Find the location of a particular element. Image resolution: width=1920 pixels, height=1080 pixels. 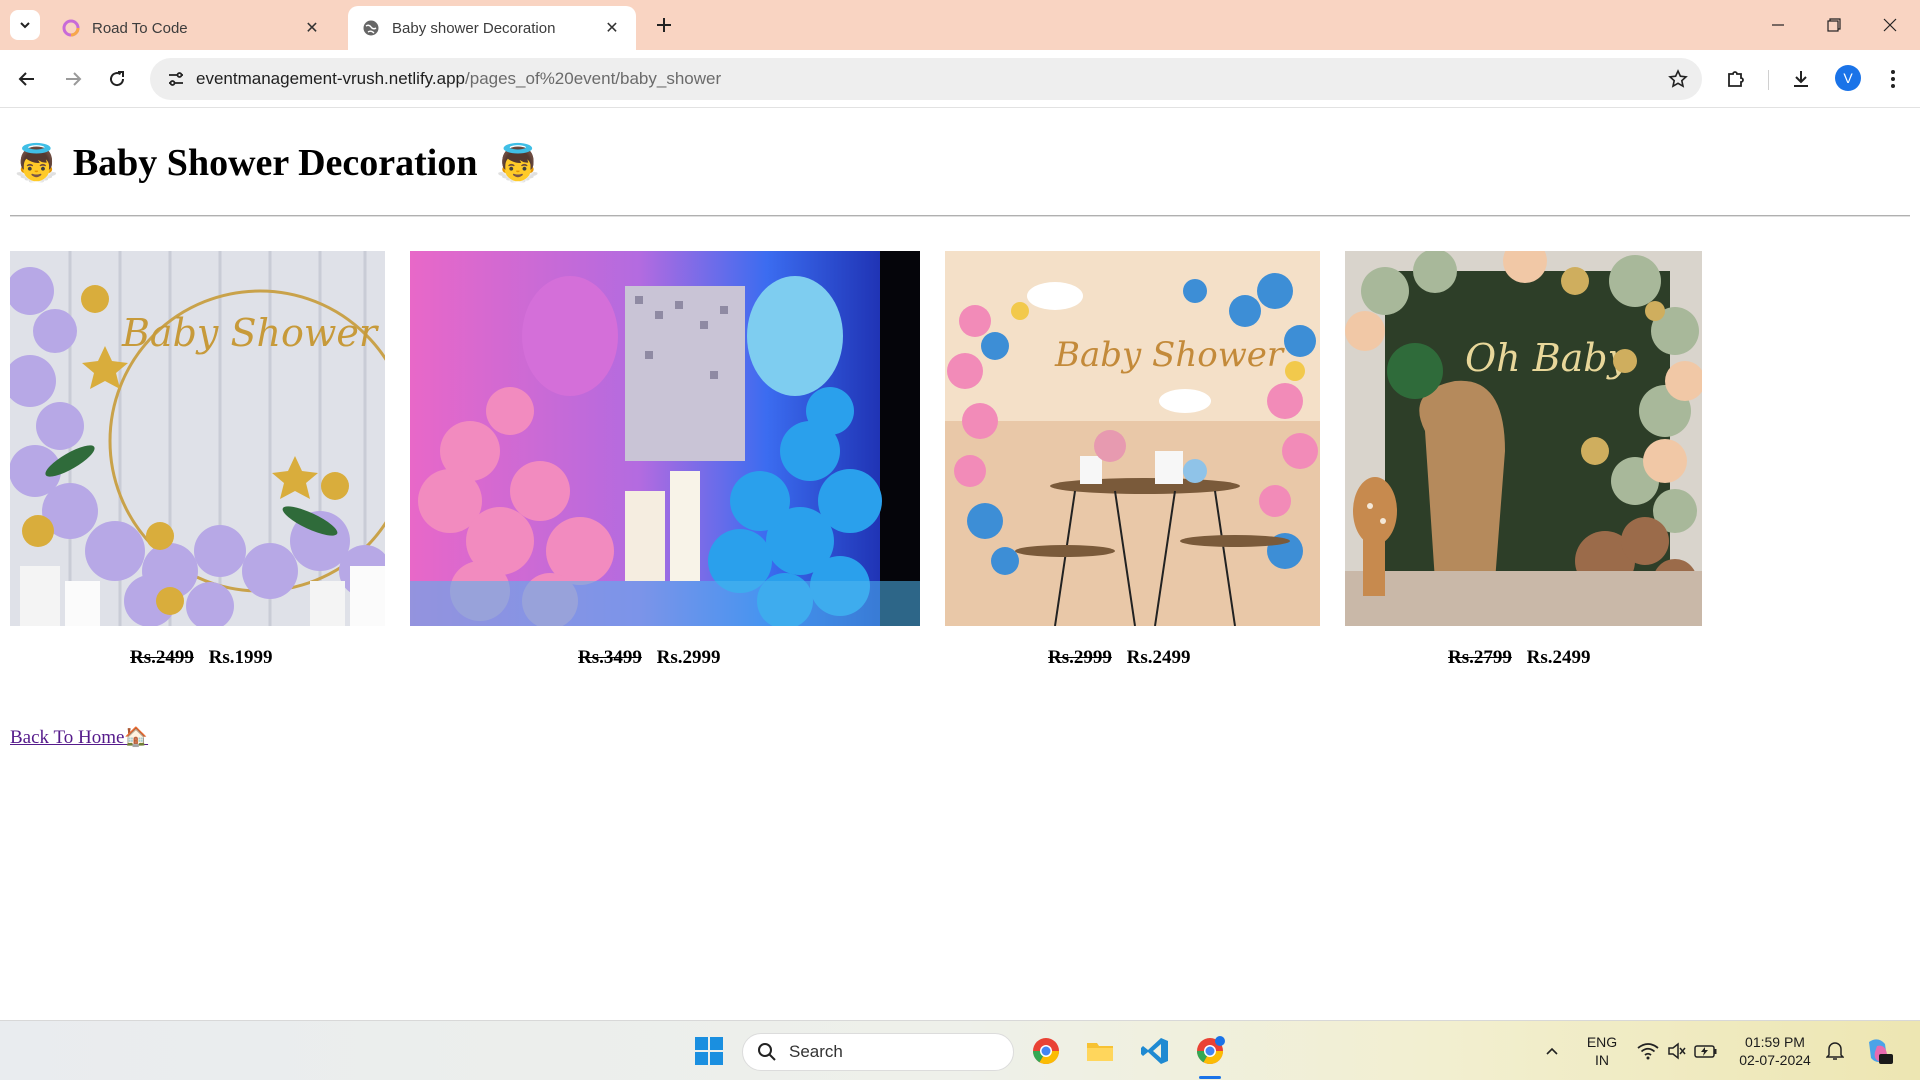

minimize-icon is located at coordinates (1778, 25).